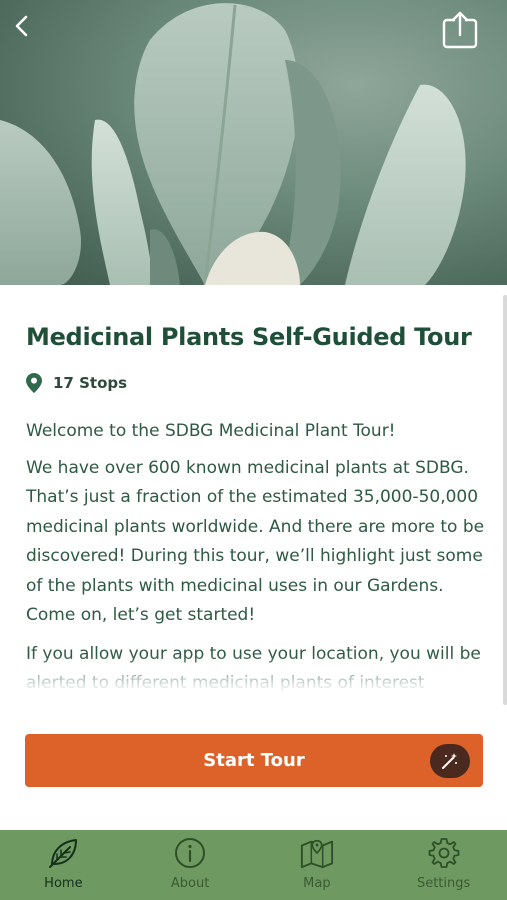 The image size is (507, 900). I want to click on back-button, so click(32, 34).